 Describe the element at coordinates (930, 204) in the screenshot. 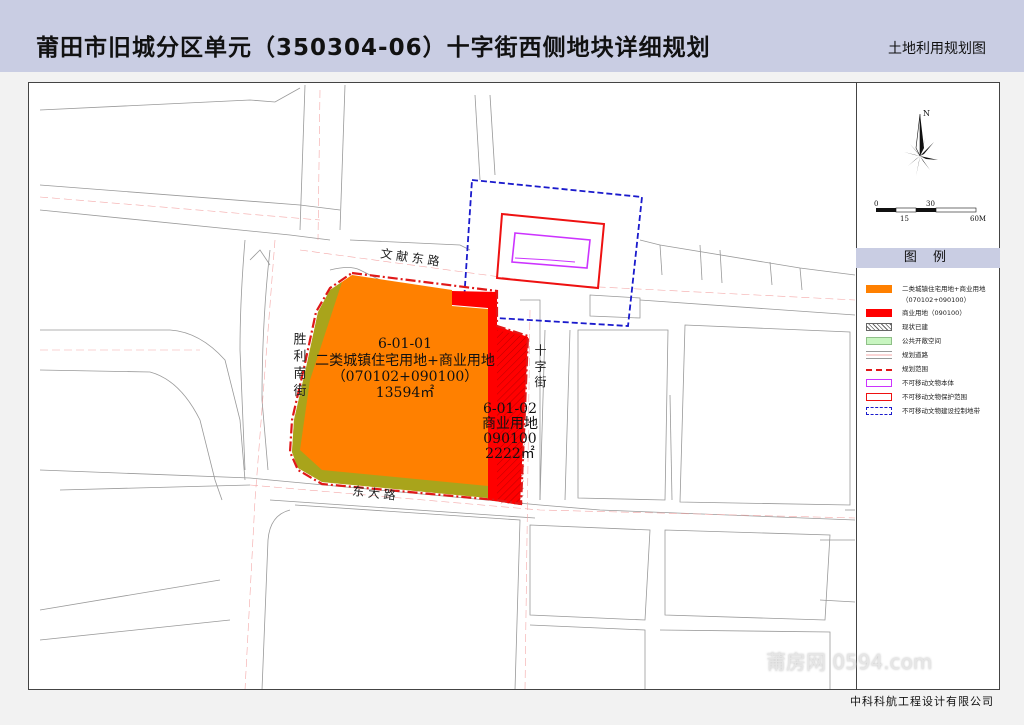

I see `scale-label-30: 30` at that location.